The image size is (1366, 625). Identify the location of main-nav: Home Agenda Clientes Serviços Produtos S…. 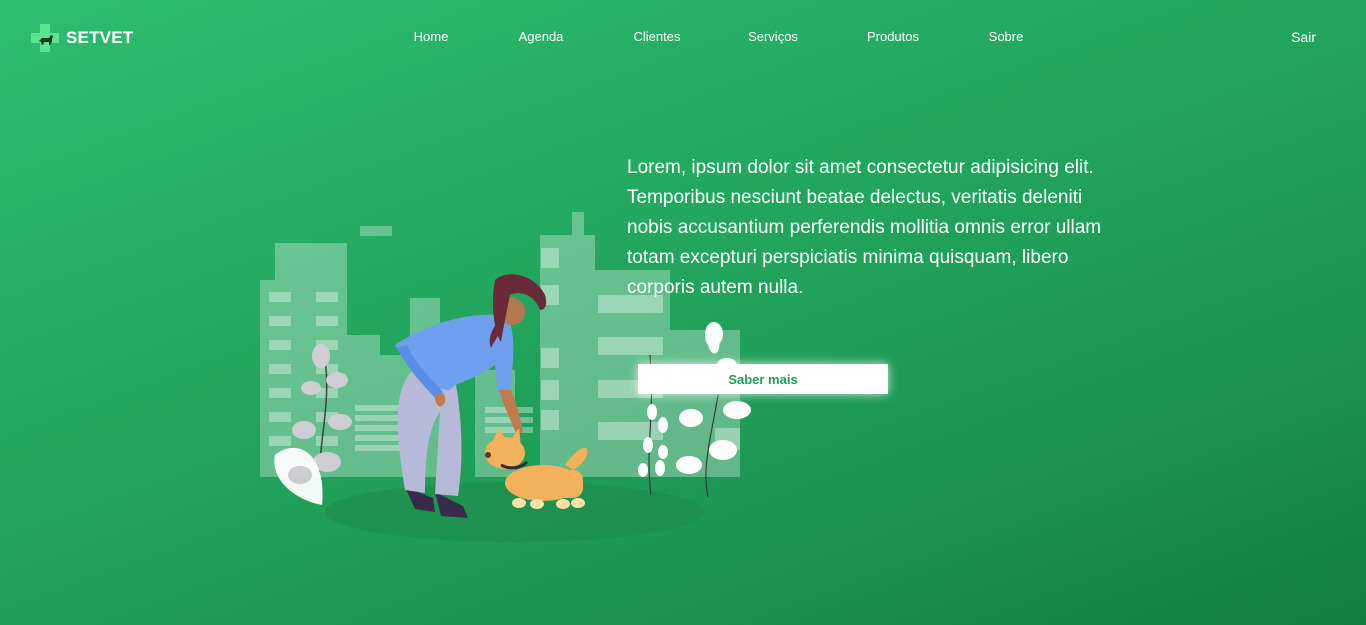
(683, 39).